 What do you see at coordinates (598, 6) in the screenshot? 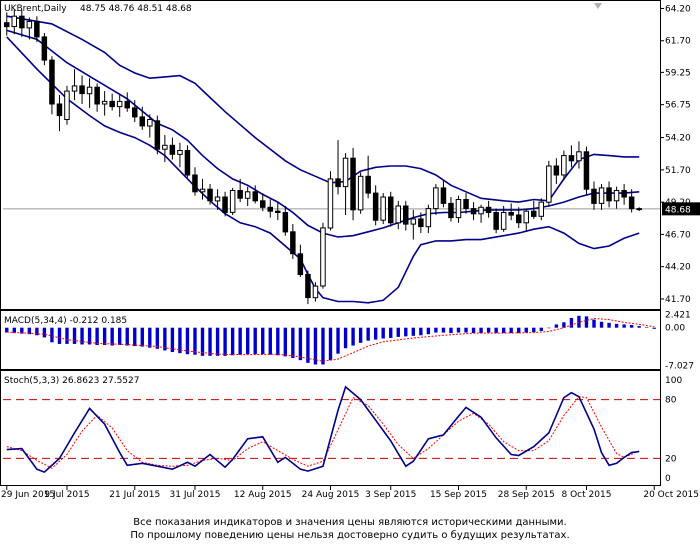
I see `chart-shift-icon` at bounding box center [598, 6].